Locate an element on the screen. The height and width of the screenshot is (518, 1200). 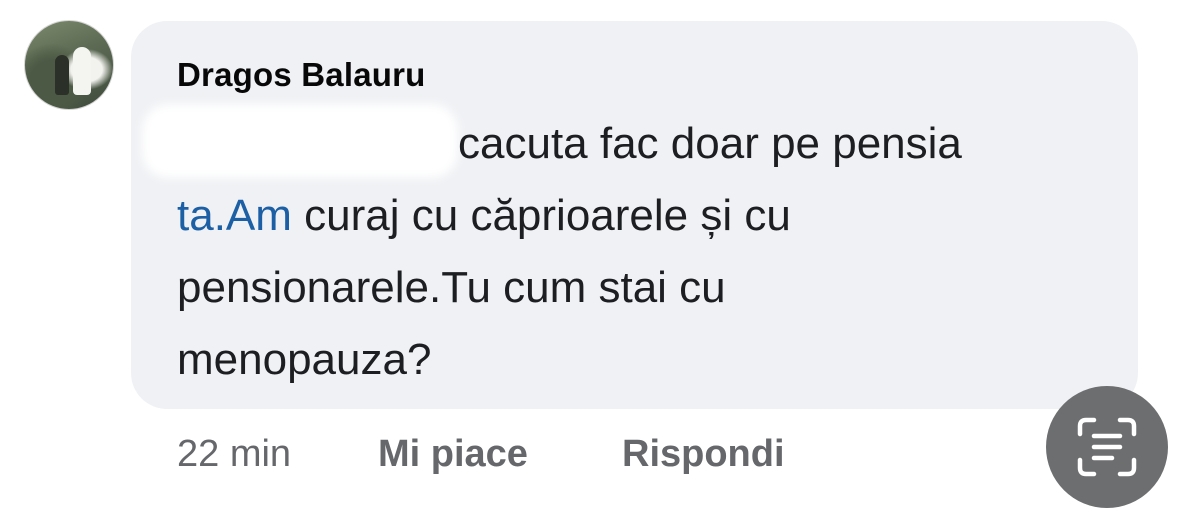
comment-text-line: ta.Am curaj cu căprioarele și cu is located at coordinates (484, 216).